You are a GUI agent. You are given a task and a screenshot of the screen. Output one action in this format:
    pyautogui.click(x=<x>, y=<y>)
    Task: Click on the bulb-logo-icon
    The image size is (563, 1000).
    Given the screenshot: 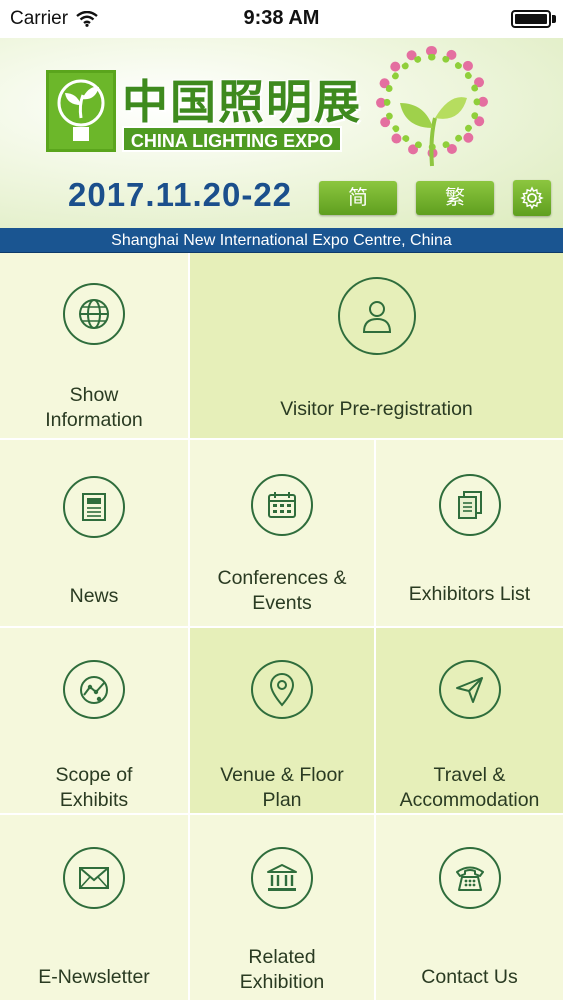 What is the action you would take?
    pyautogui.click(x=81, y=111)
    